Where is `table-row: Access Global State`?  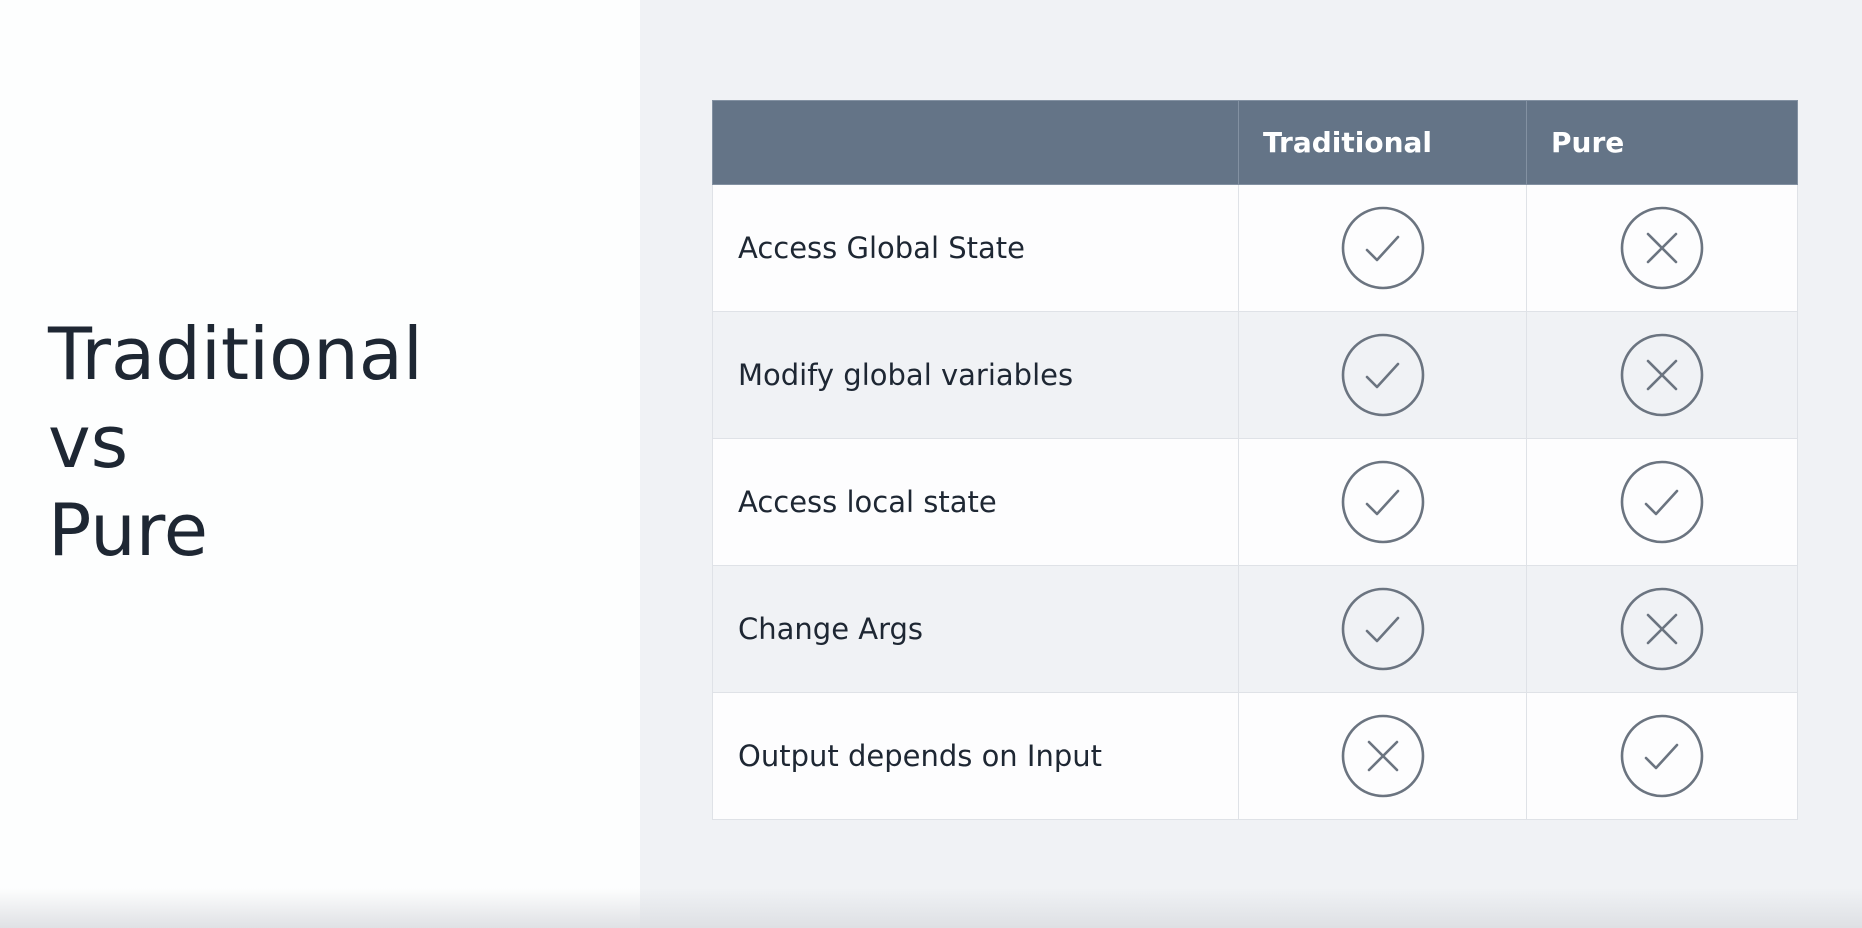 table-row: Access Global State is located at coordinates (1255, 248).